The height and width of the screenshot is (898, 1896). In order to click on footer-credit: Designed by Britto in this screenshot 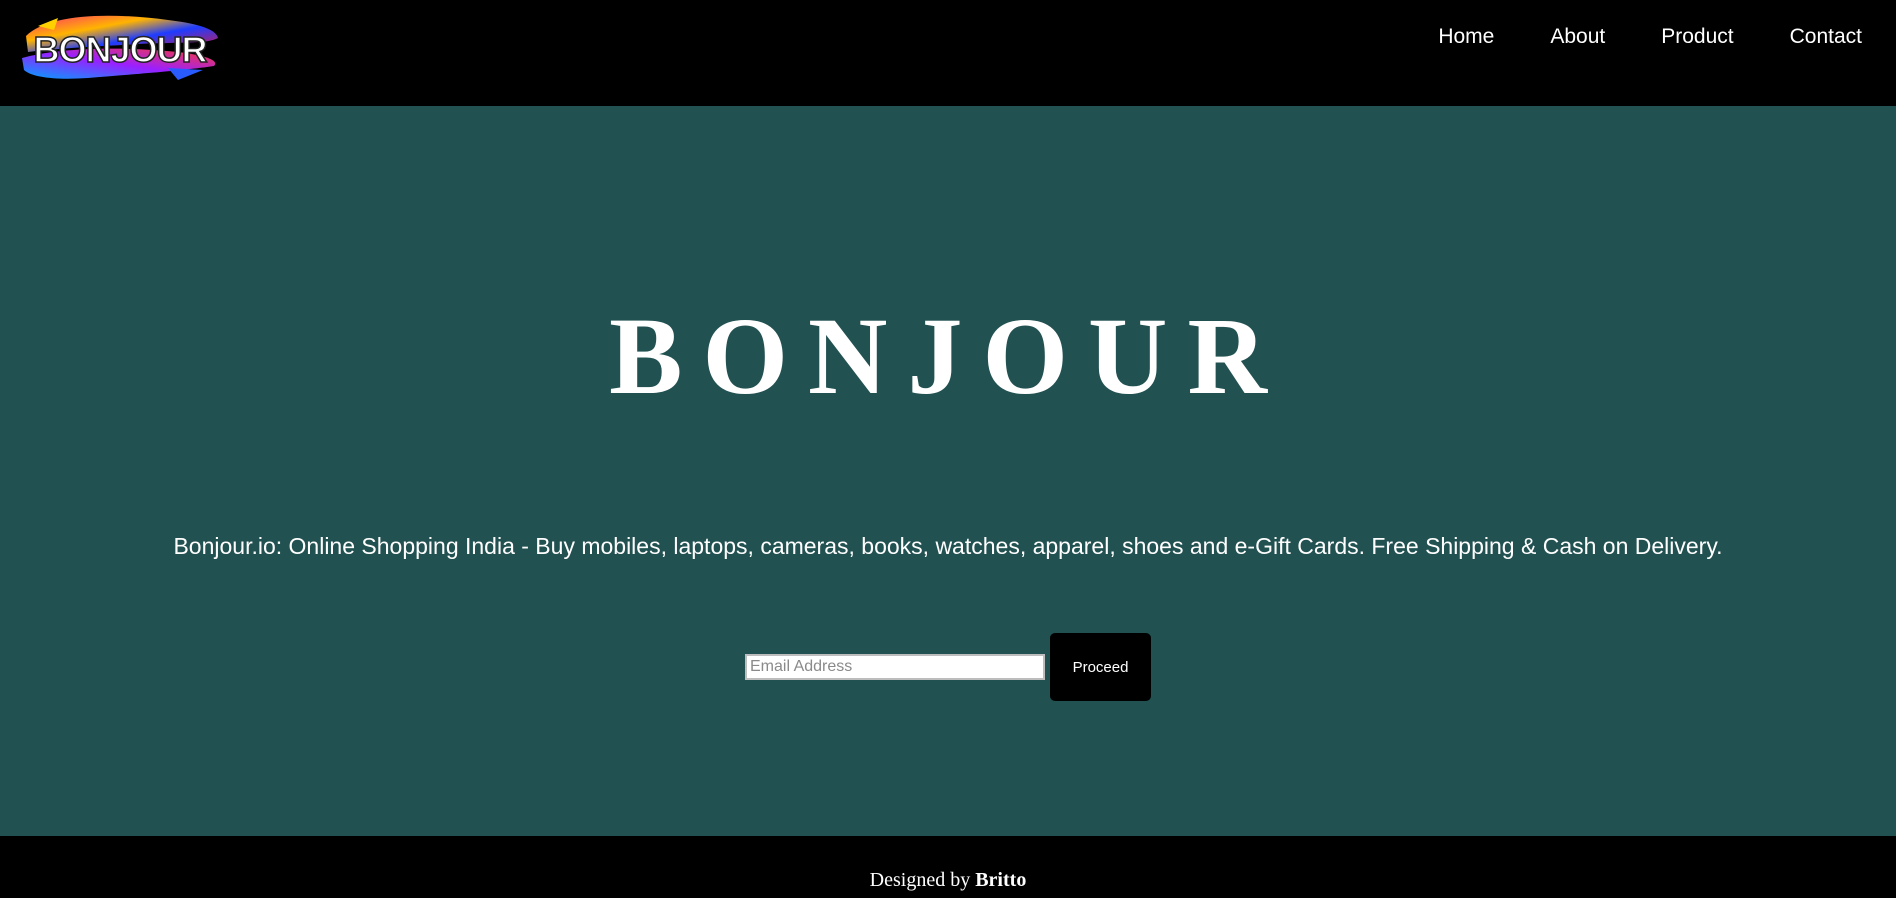, I will do `click(948, 880)`.